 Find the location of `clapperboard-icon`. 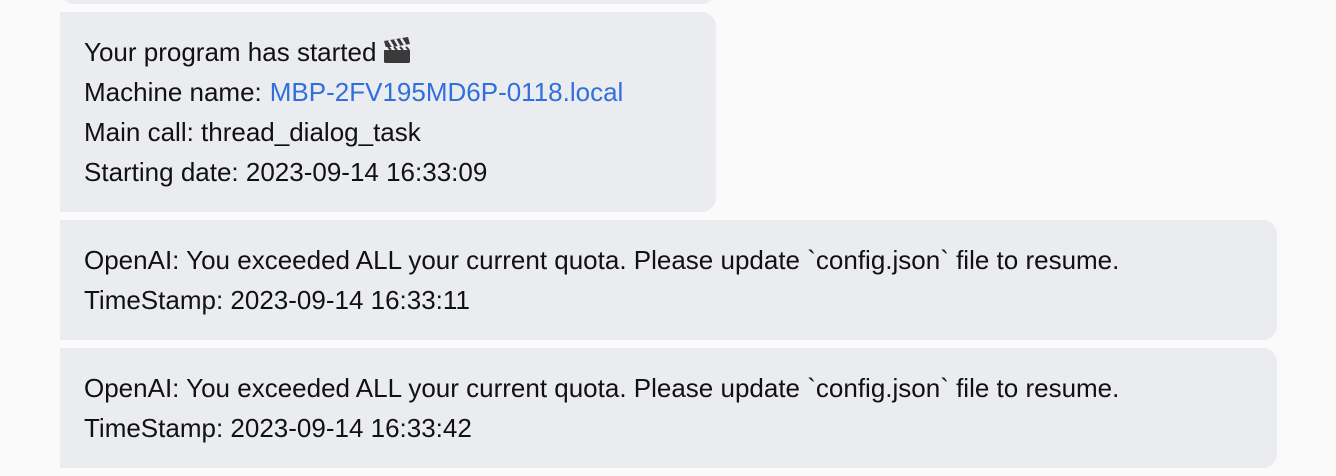

clapperboard-icon is located at coordinates (397, 50).